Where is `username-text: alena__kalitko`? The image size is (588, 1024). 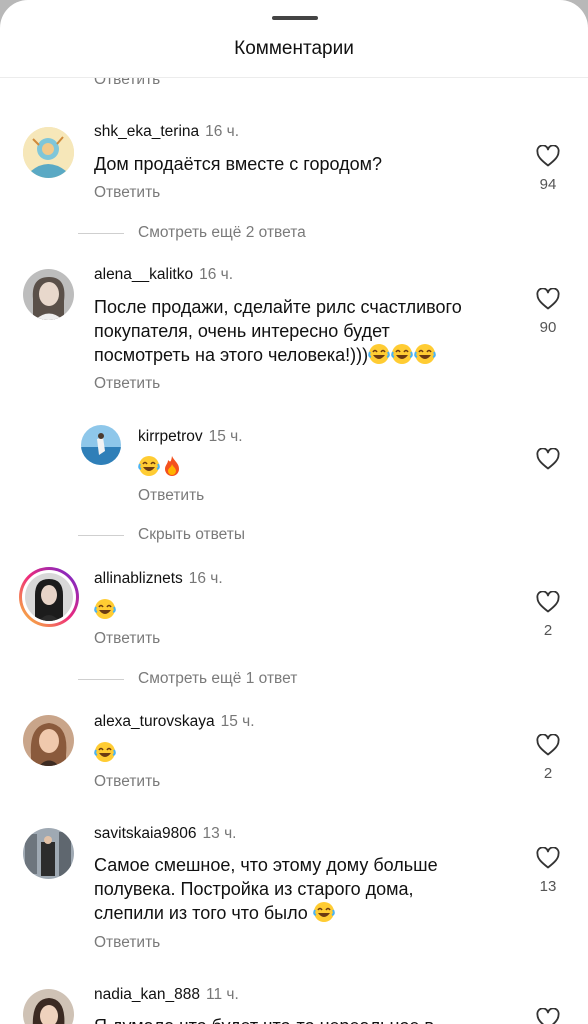 username-text: alena__kalitko is located at coordinates (143, 274).